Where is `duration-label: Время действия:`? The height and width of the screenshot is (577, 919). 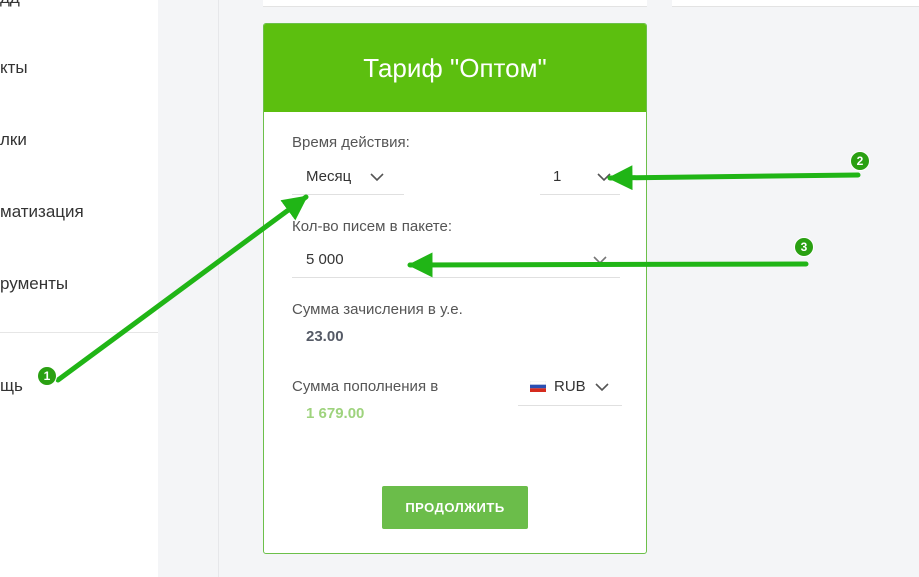 duration-label: Время действия: is located at coordinates (351, 142).